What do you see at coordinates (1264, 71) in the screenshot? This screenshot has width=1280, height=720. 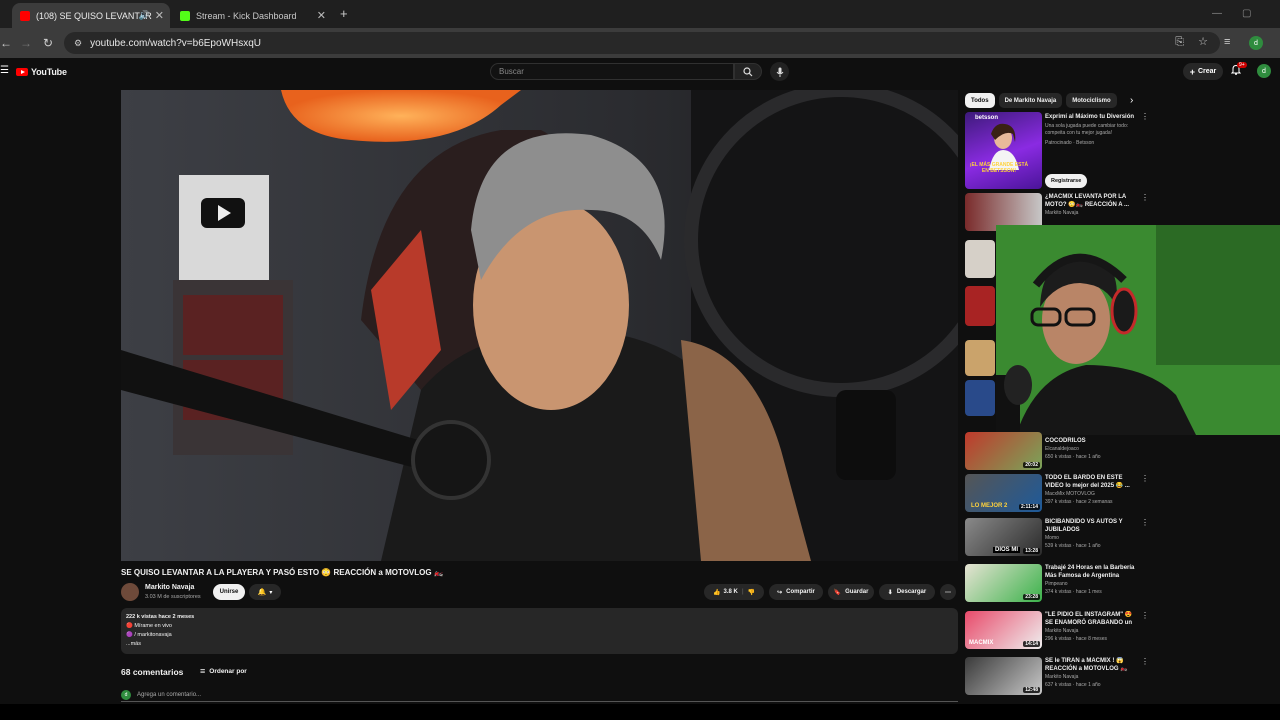 I see `yt-account-avatar: d` at bounding box center [1264, 71].